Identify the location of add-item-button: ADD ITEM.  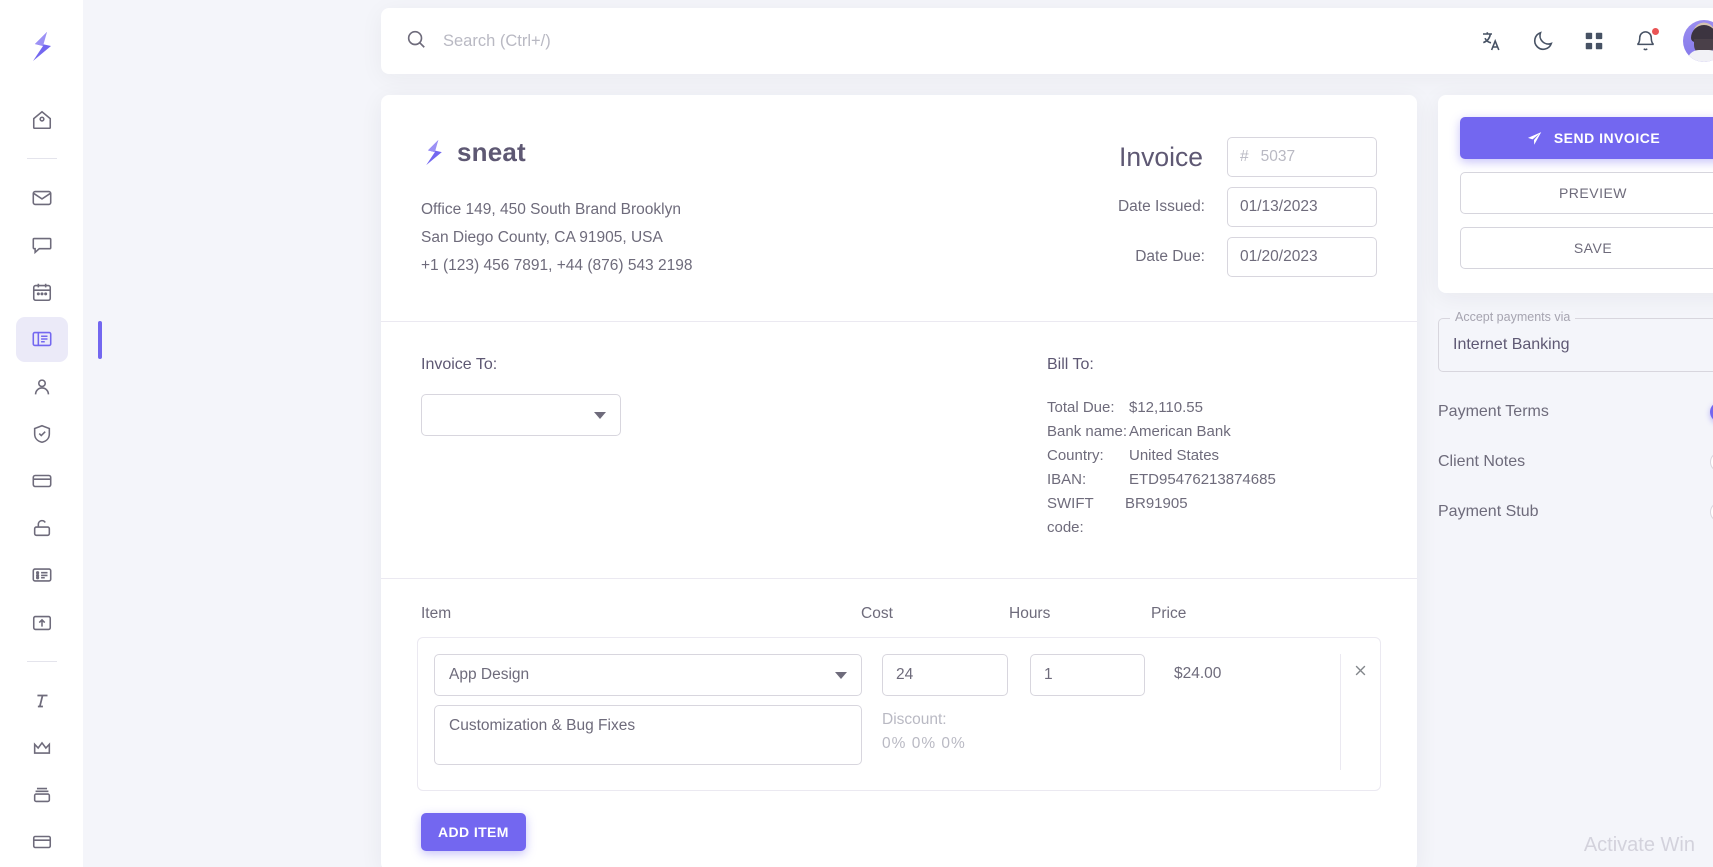
(473, 832).